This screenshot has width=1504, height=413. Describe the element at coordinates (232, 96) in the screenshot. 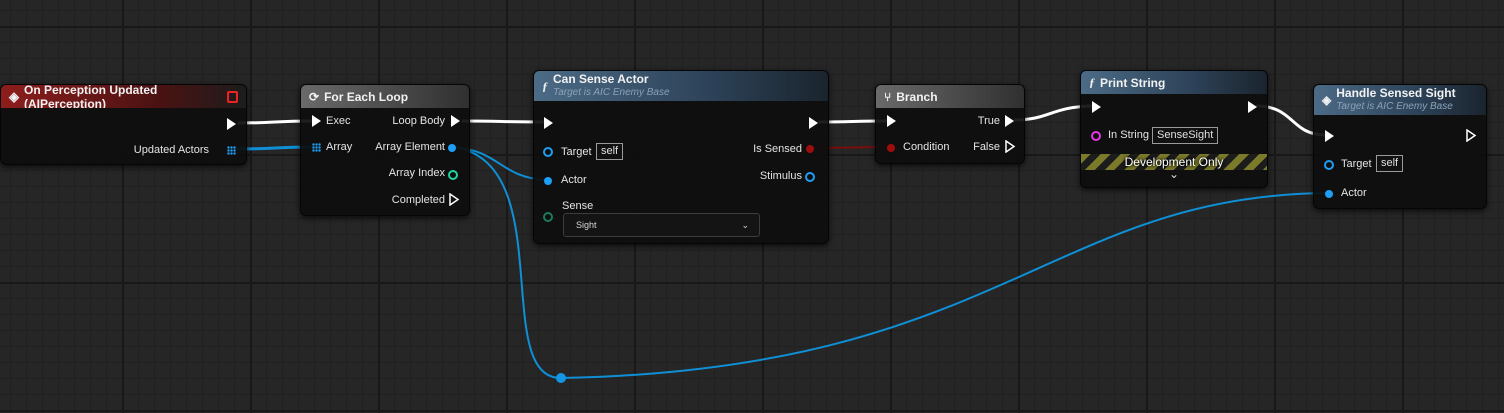

I see `delegate-pin-icon` at that location.